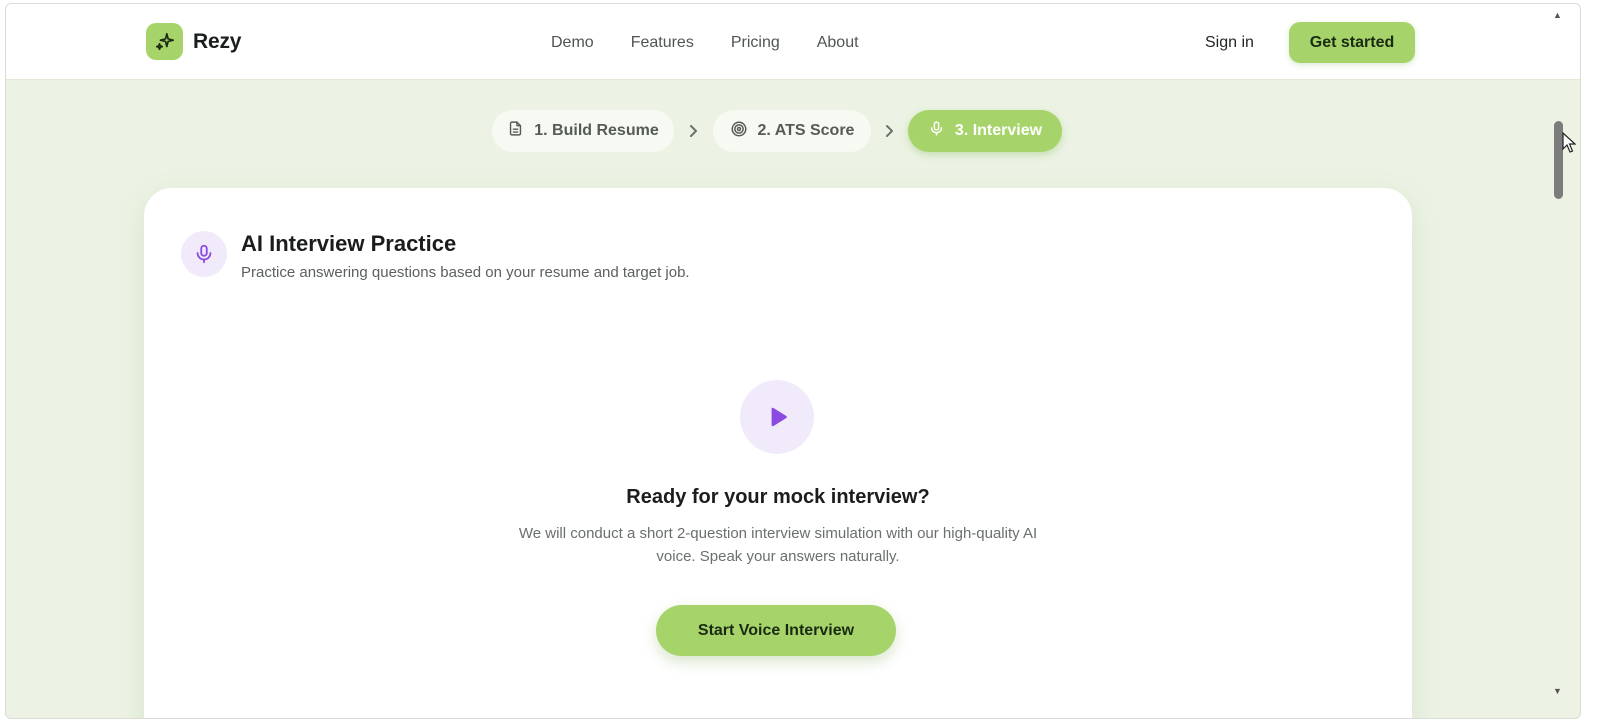 Image resolution: width=1600 pixels, height=722 pixels. I want to click on scroll-down-arrow-icon: ▼, so click(1557, 691).